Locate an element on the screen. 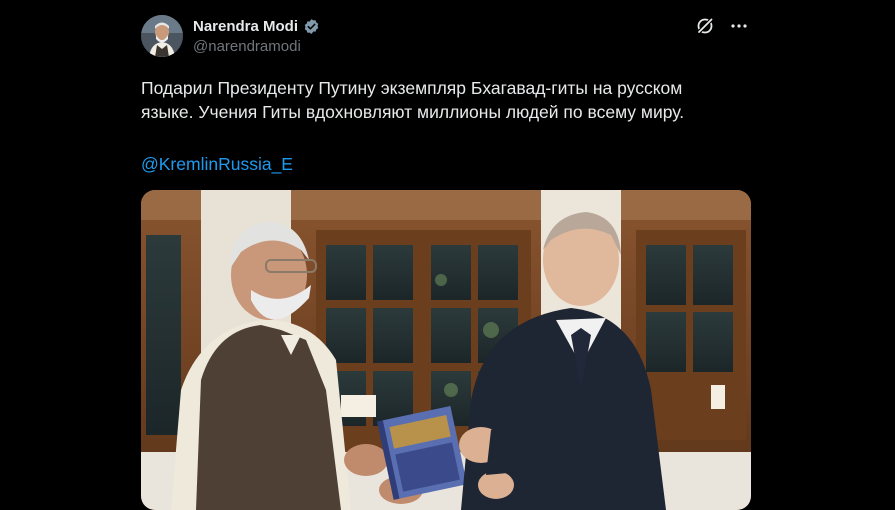 The height and width of the screenshot is (510, 895). avatar-photo is located at coordinates (162, 36).